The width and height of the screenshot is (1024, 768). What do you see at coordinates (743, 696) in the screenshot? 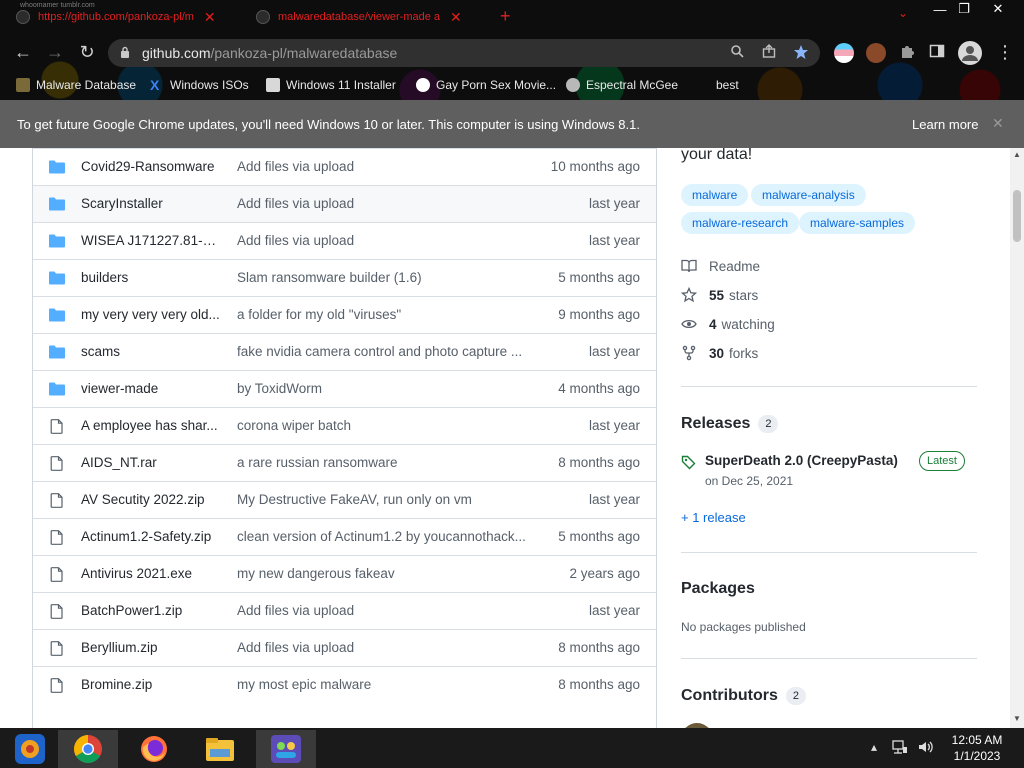
I see `contributors-heading: Contributors 2` at bounding box center [743, 696].